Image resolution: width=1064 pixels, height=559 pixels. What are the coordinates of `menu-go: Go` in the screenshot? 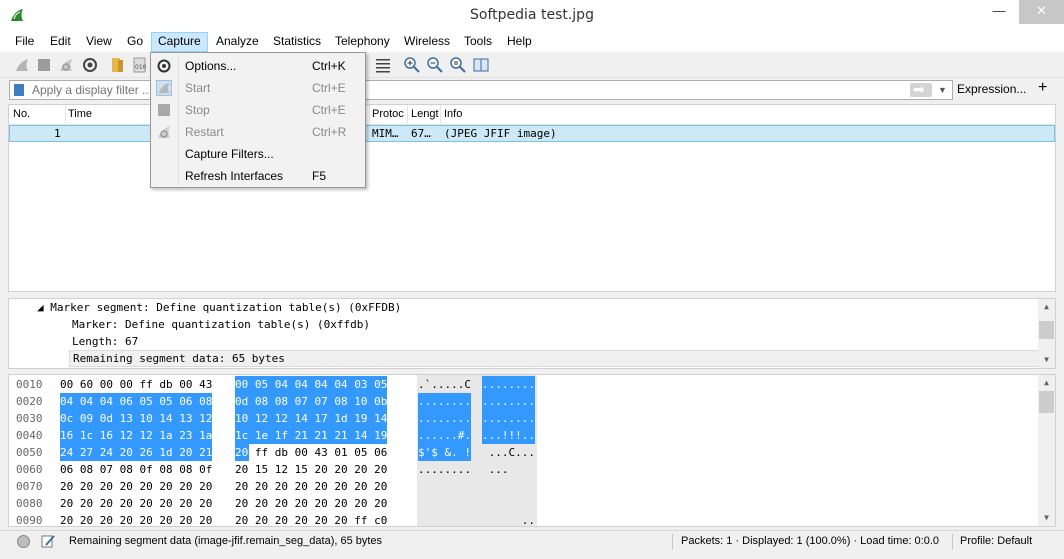 It's located at (135, 42).